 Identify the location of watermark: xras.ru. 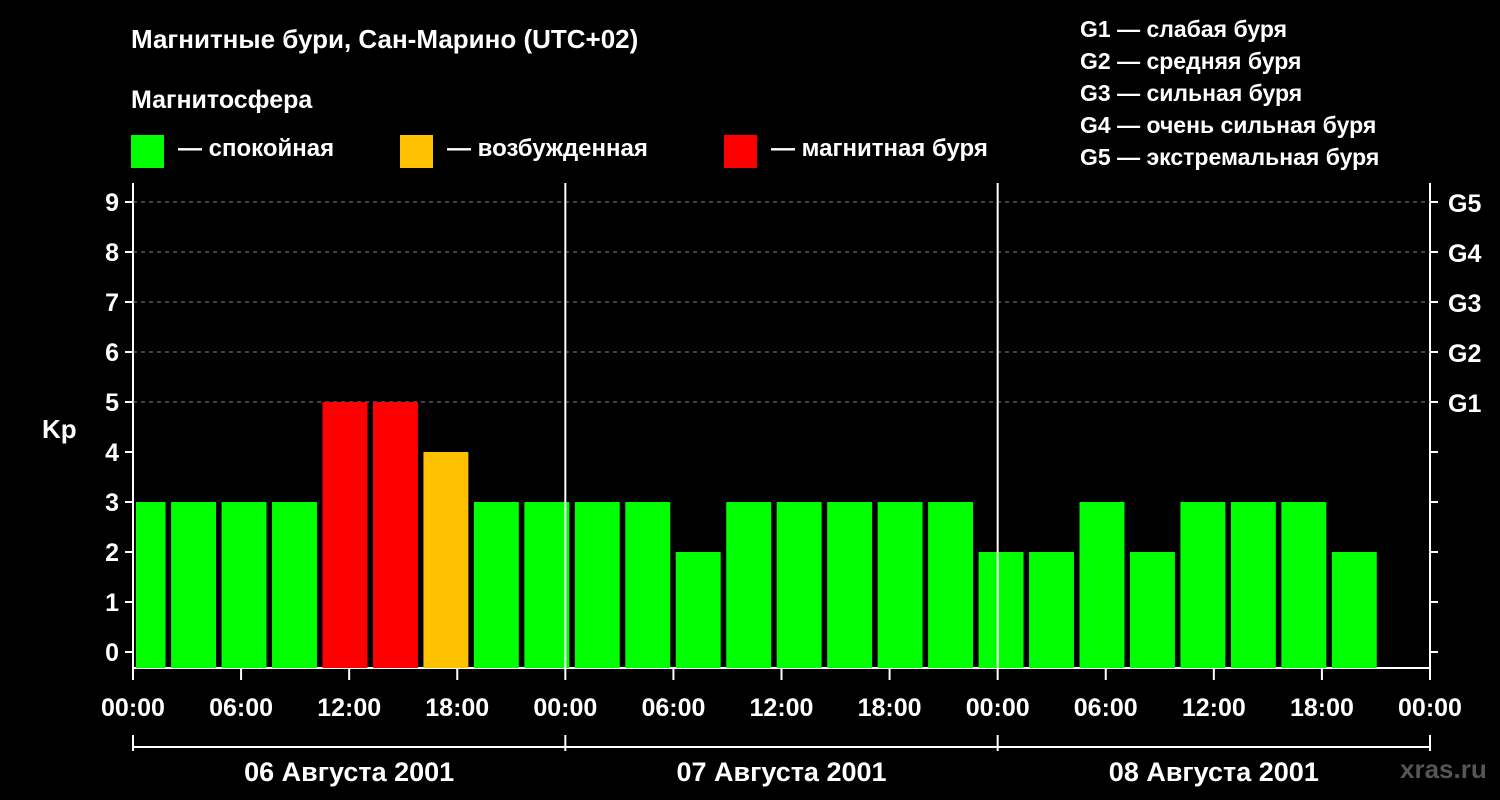
(1443, 769).